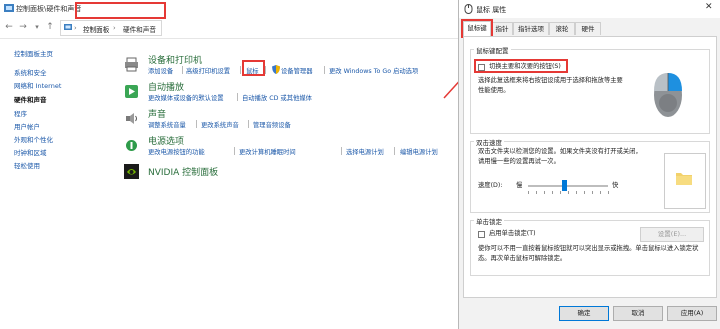  What do you see at coordinates (419, 151) in the screenshot?
I see `link-edit-power-plan: 编辑电源计划` at bounding box center [419, 151].